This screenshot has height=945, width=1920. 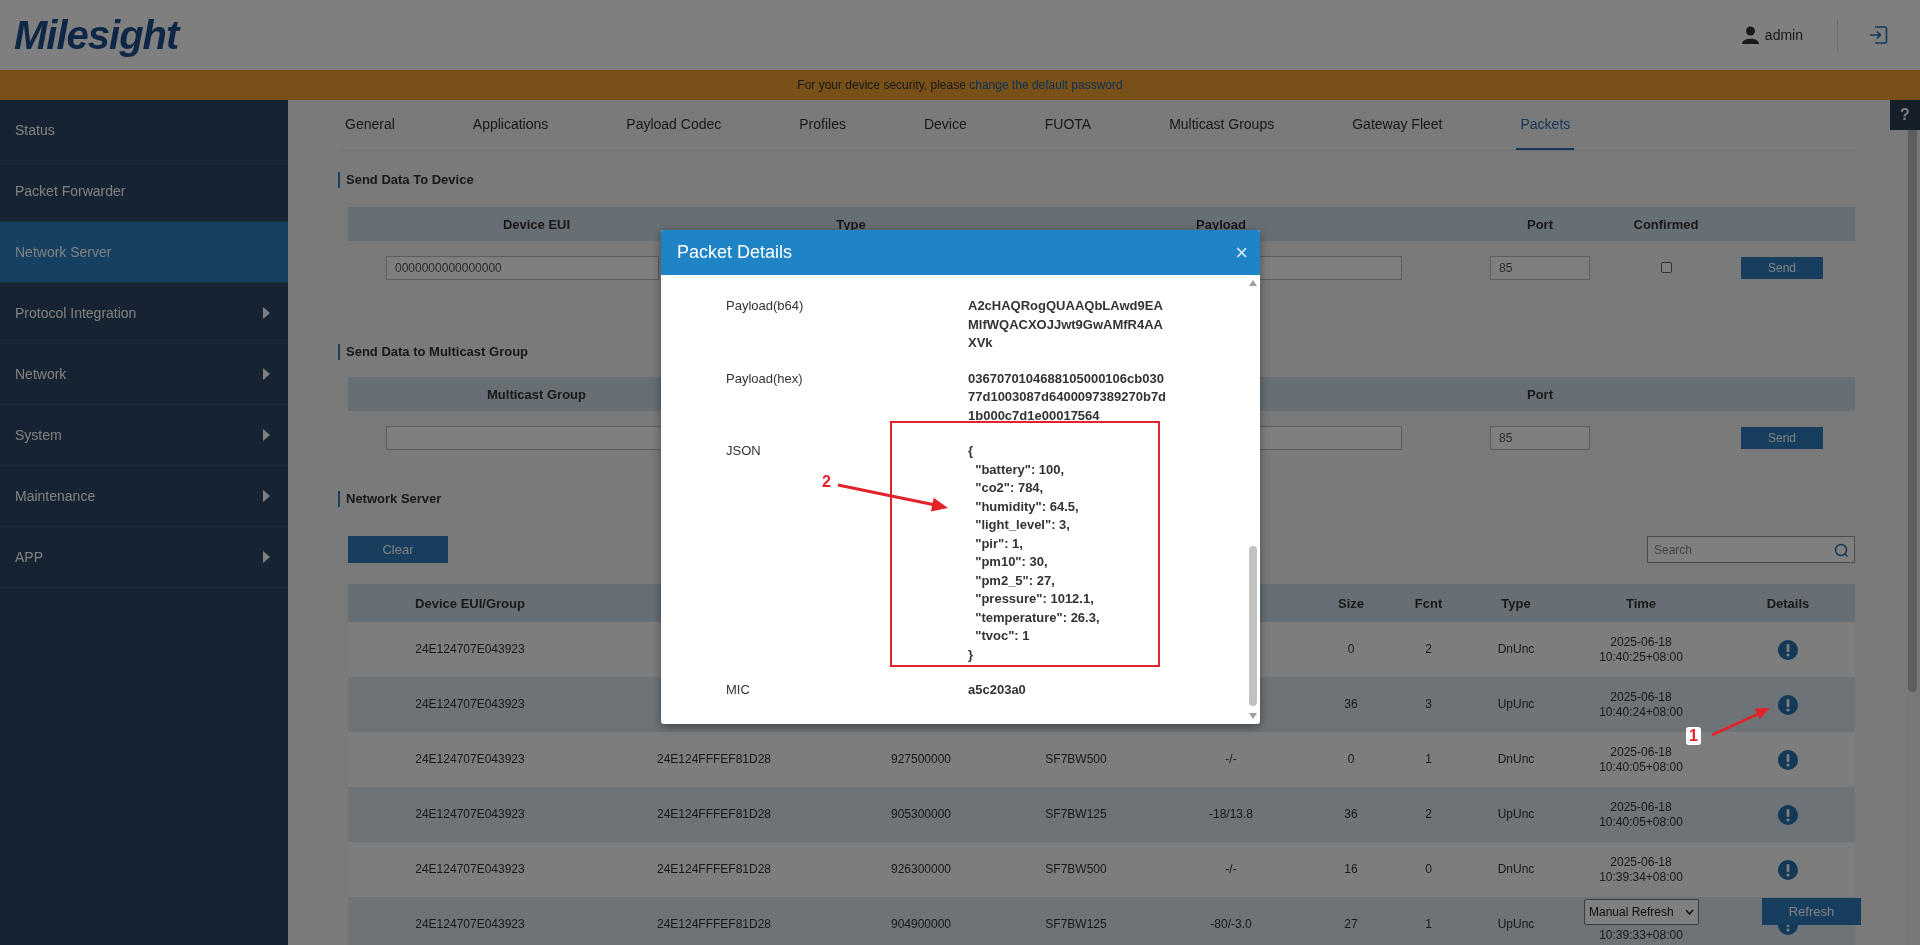 I want to click on table-cell: 2025-06-18 10:39:34+08:00, so click(x=1641, y=869).